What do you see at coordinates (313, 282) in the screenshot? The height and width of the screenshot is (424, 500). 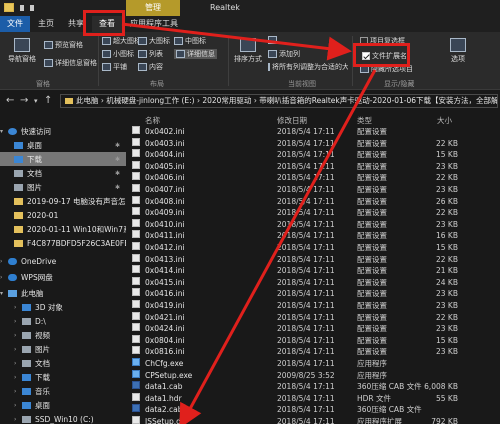 I see `file-row: 0x0415.ini 2018/5/4 17:11 配置设置 24 KB` at bounding box center [313, 282].